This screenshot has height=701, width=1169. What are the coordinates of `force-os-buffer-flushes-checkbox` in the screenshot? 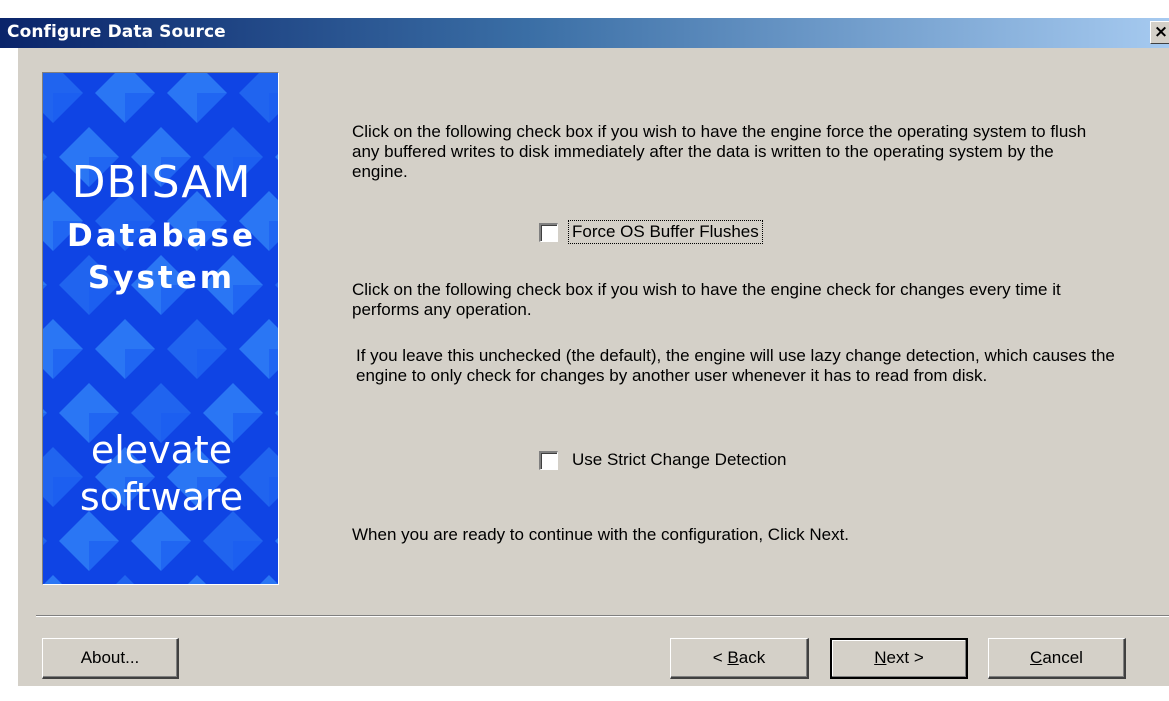 It's located at (548, 232).